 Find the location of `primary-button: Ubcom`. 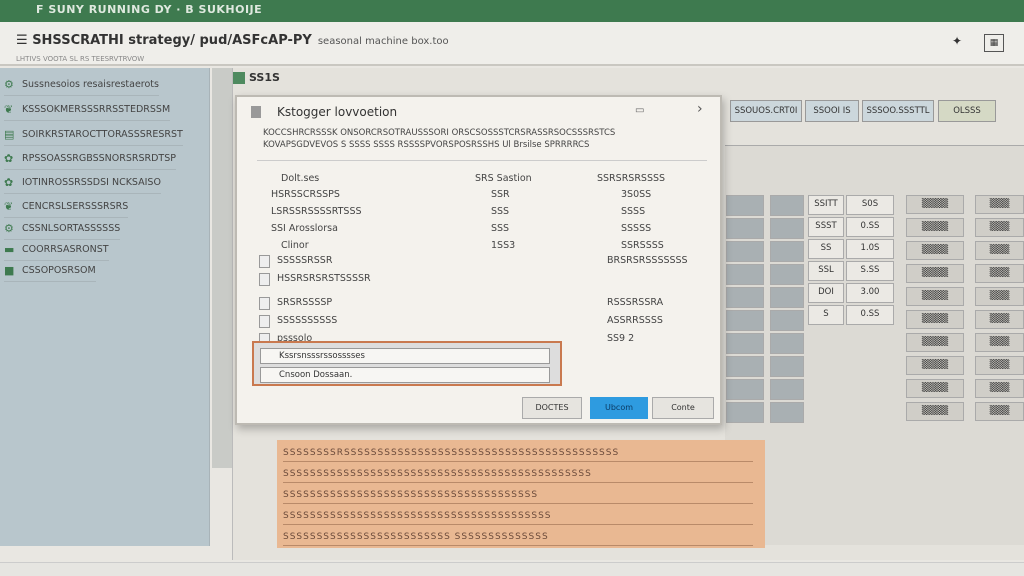

primary-button: Ubcom is located at coordinates (619, 408).